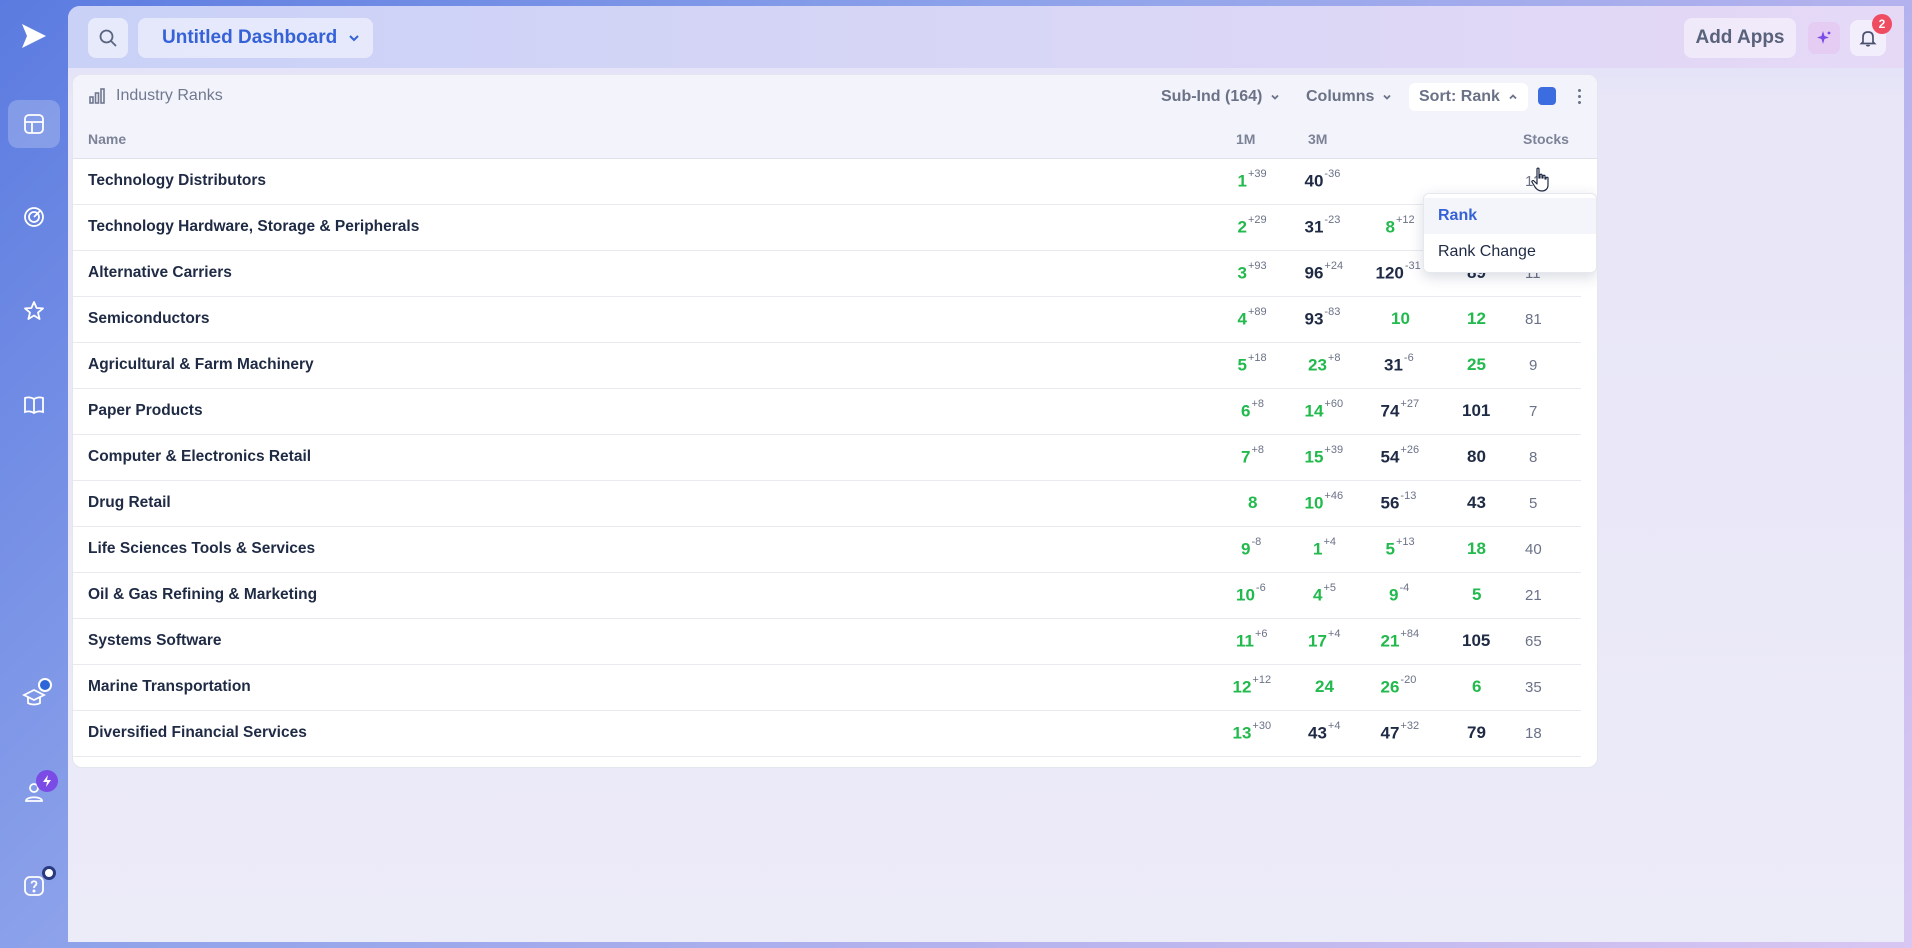  I want to click on rank-delta: +60, so click(1334, 404).